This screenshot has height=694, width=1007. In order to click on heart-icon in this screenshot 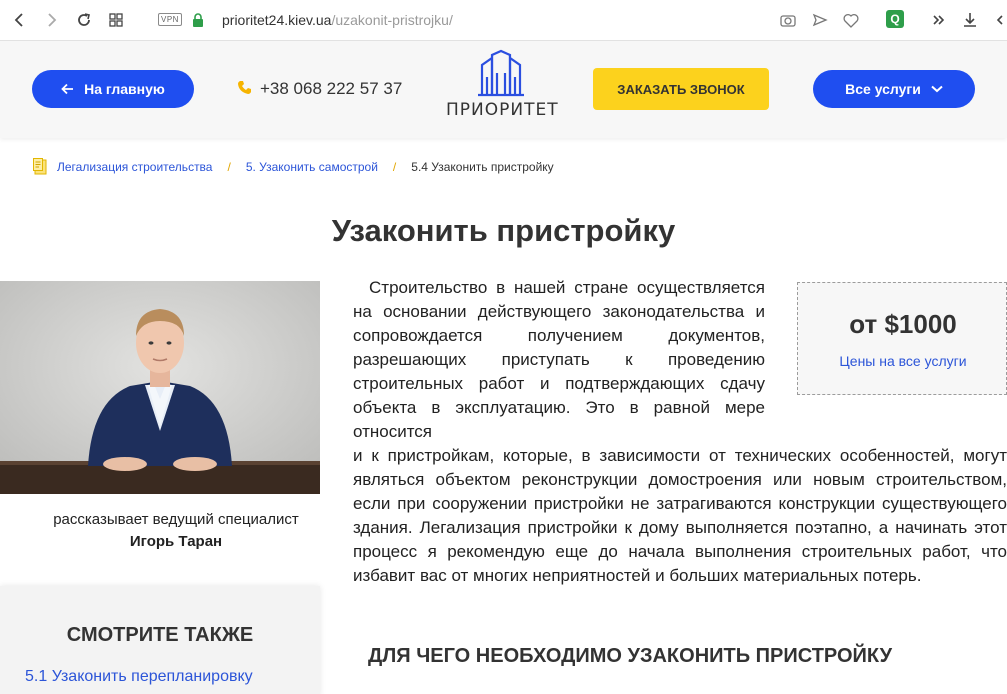, I will do `click(851, 20)`.